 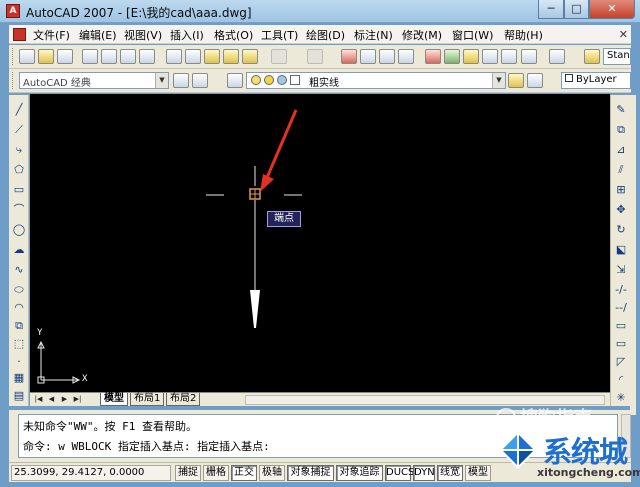 What do you see at coordinates (187, 35) in the screenshot?
I see `menu-insert: 插入(I)` at bounding box center [187, 35].